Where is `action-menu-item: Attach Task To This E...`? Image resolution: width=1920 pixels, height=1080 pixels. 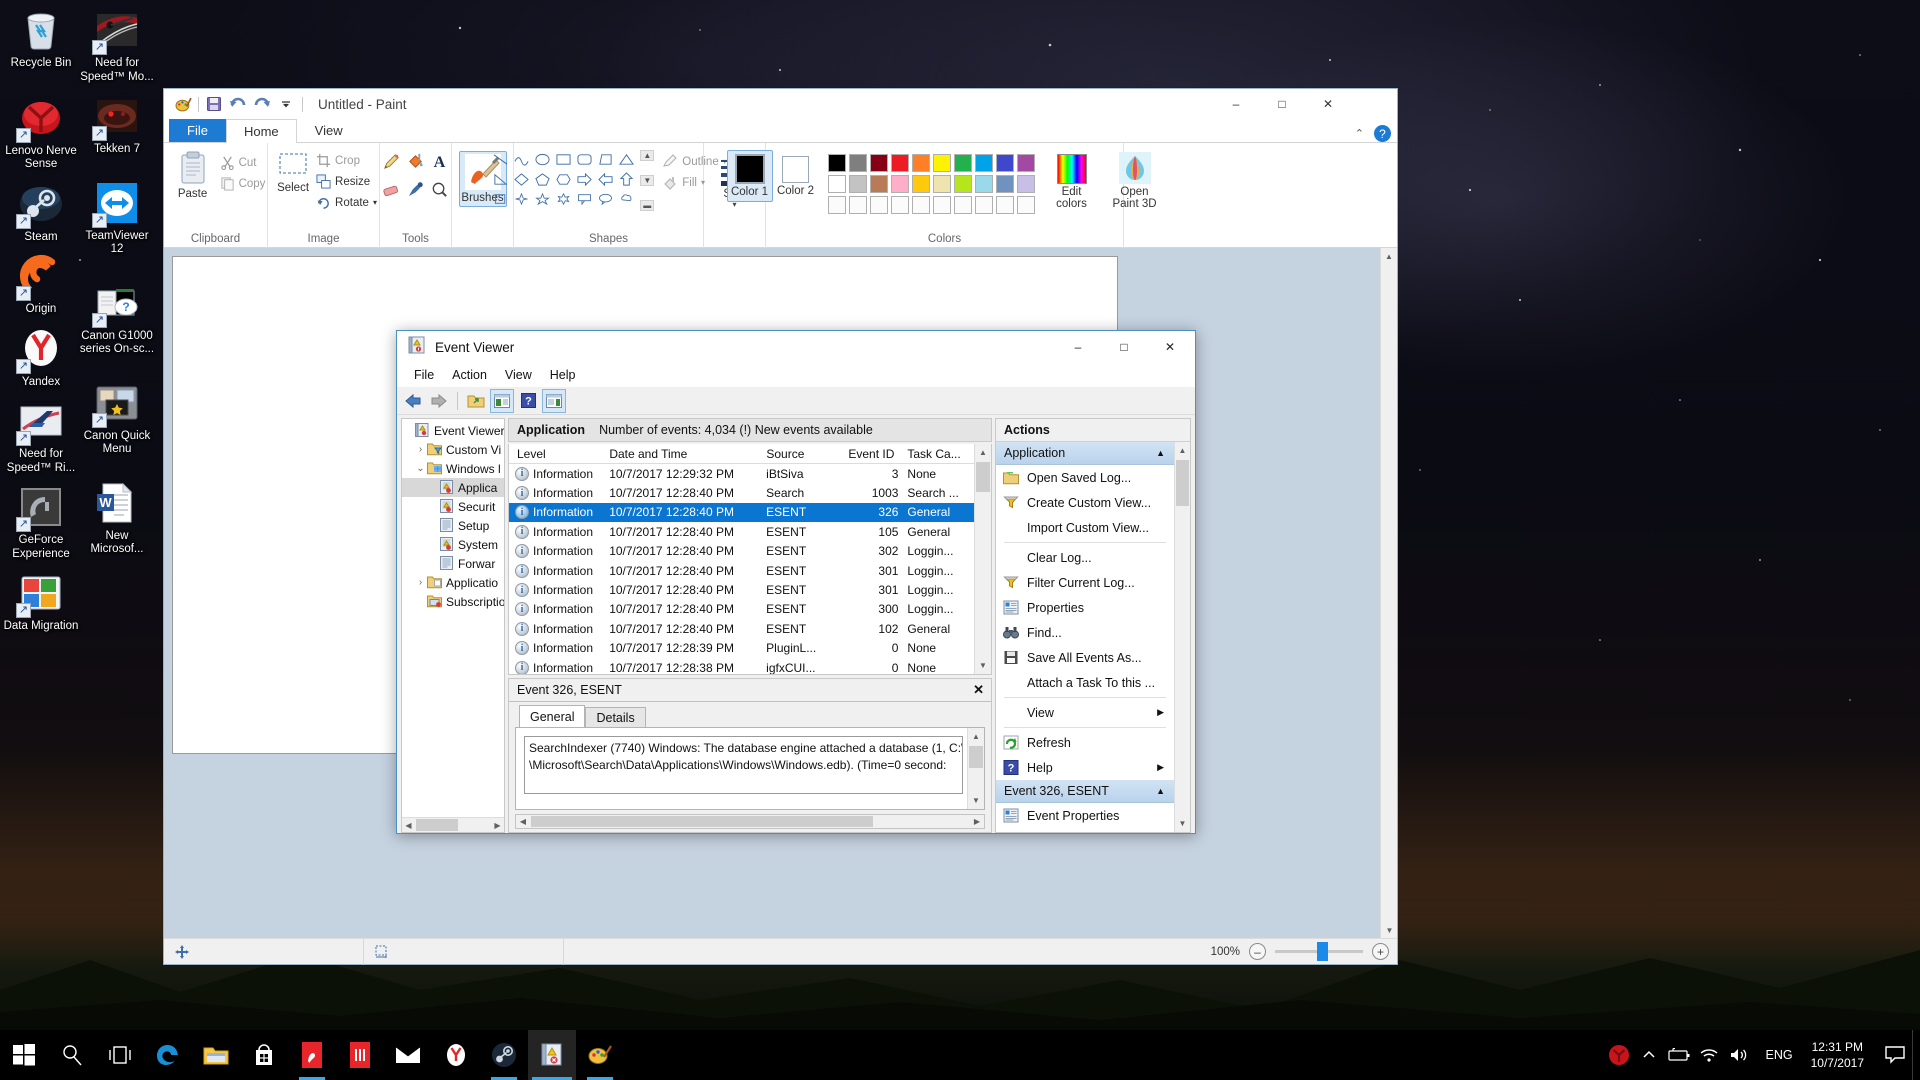 action-menu-item: Attach Task To This E... is located at coordinates (1085, 830).